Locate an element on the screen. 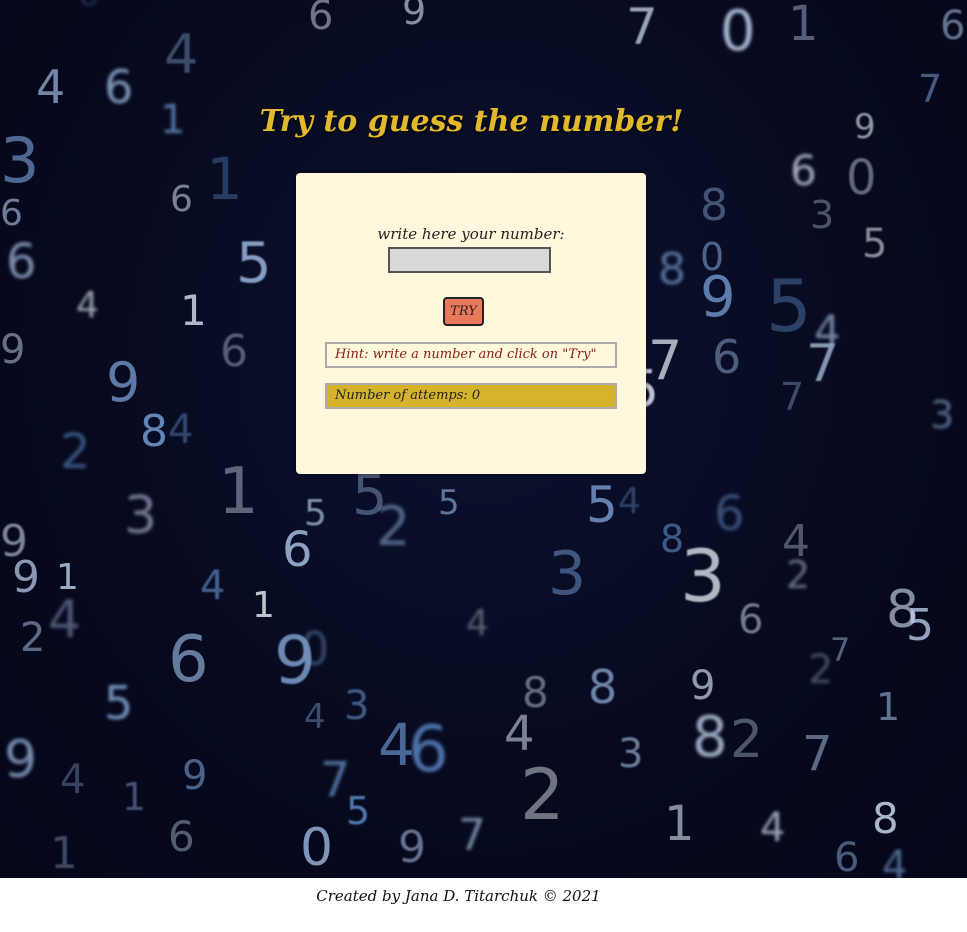 The image size is (967, 932). attempts-counter: Number of attemps: 0 is located at coordinates (471, 396).